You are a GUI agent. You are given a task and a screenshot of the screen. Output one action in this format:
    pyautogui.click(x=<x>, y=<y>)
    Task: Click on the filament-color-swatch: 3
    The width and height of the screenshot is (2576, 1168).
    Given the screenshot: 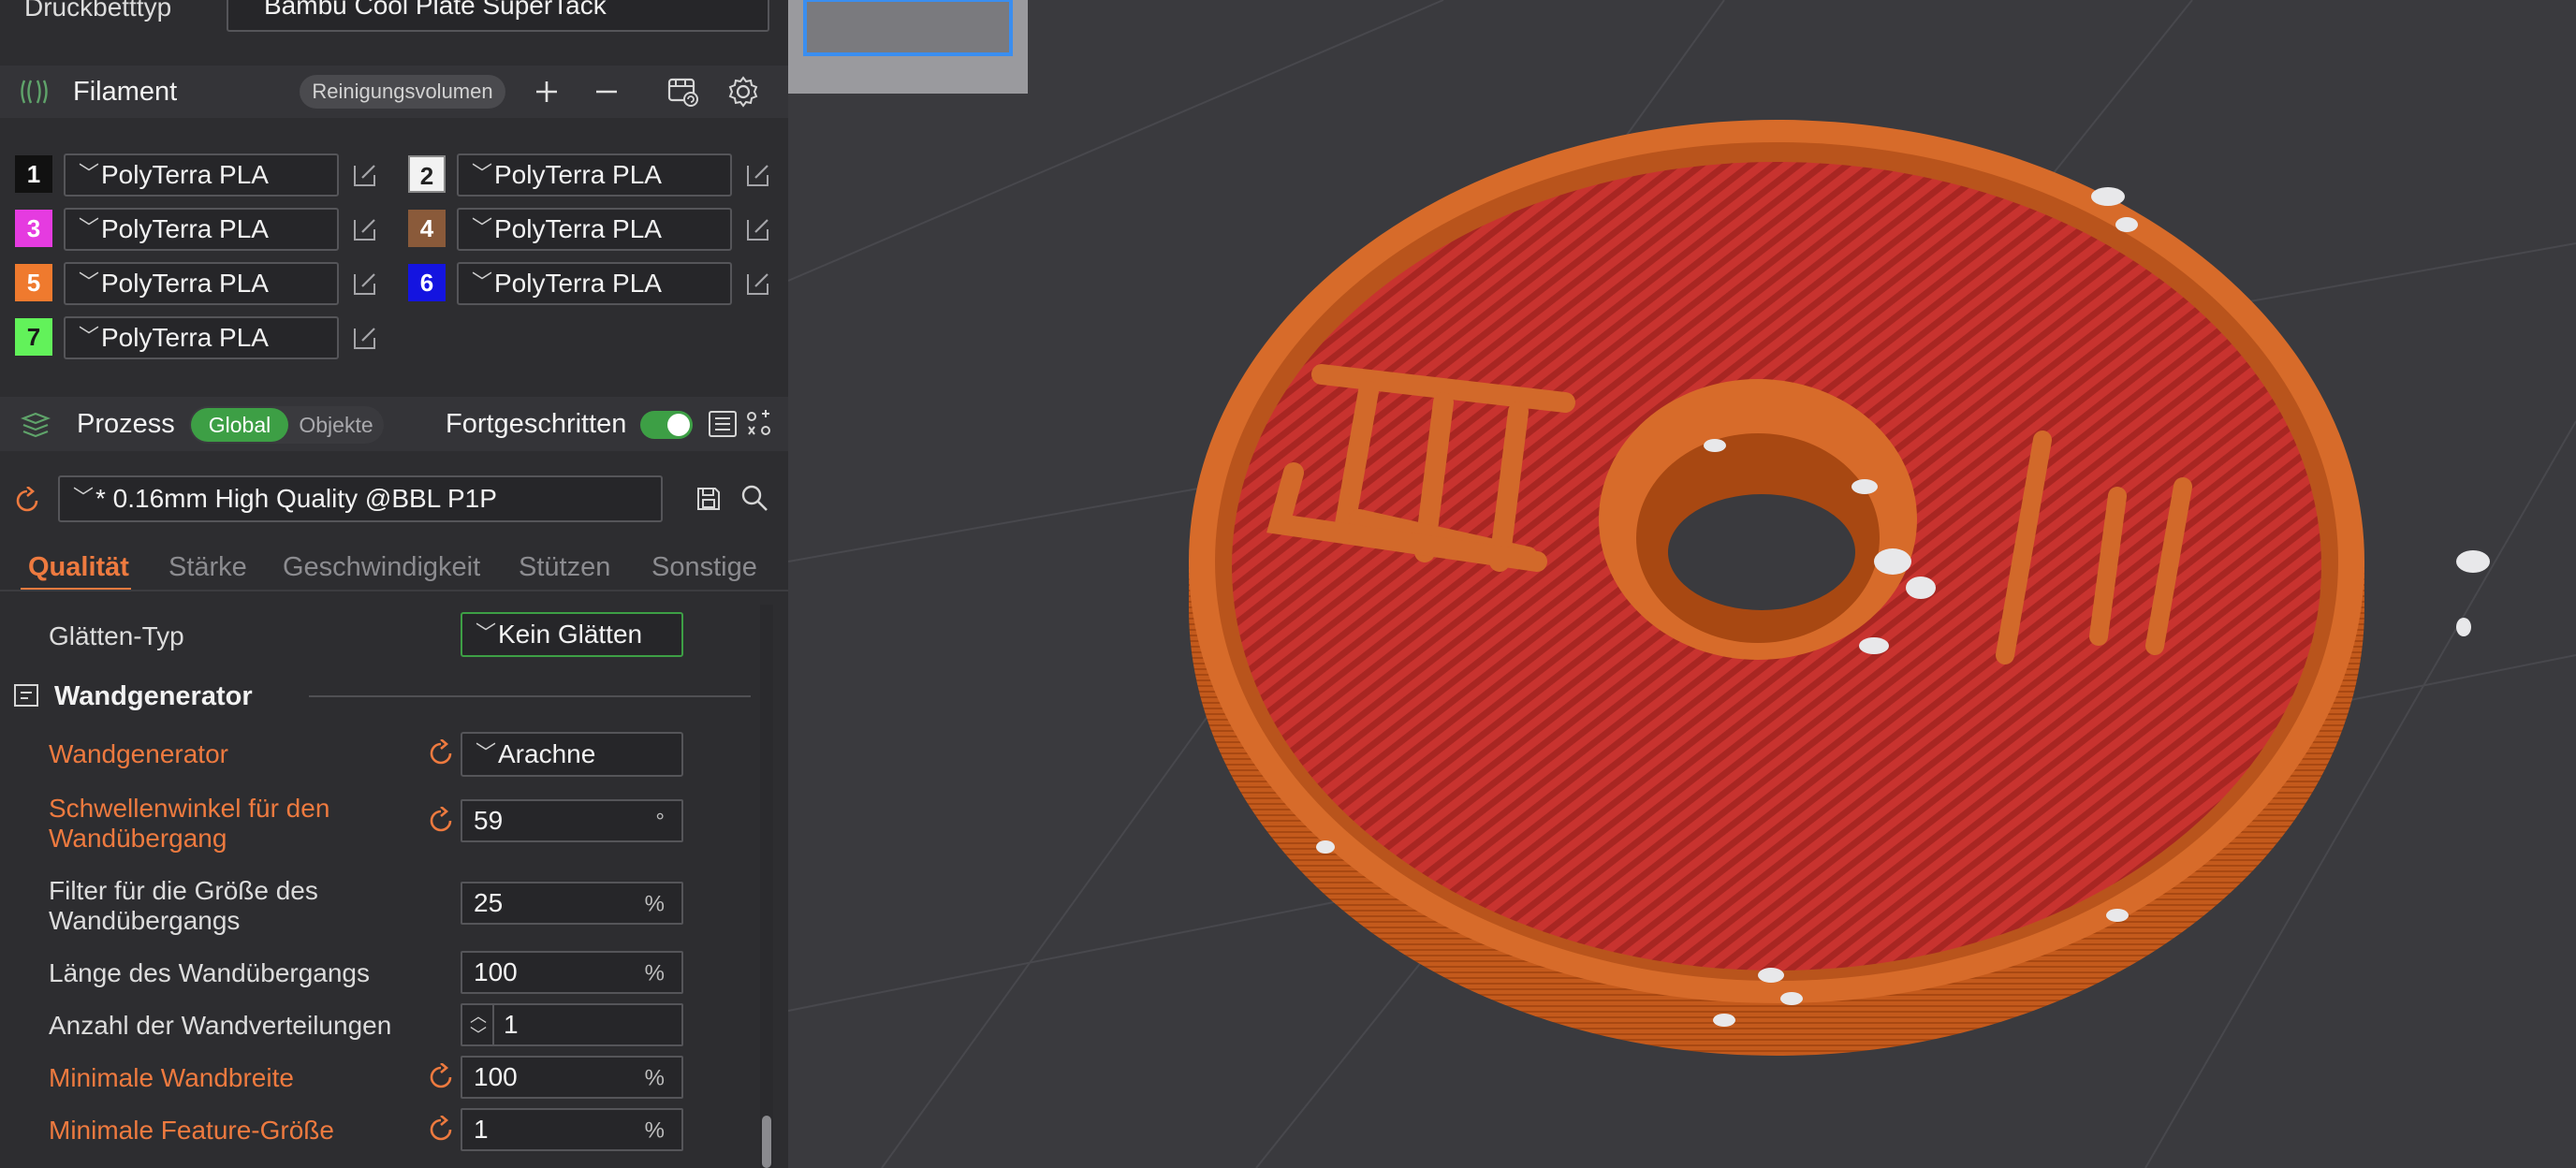 What is the action you would take?
    pyautogui.click(x=33, y=229)
    